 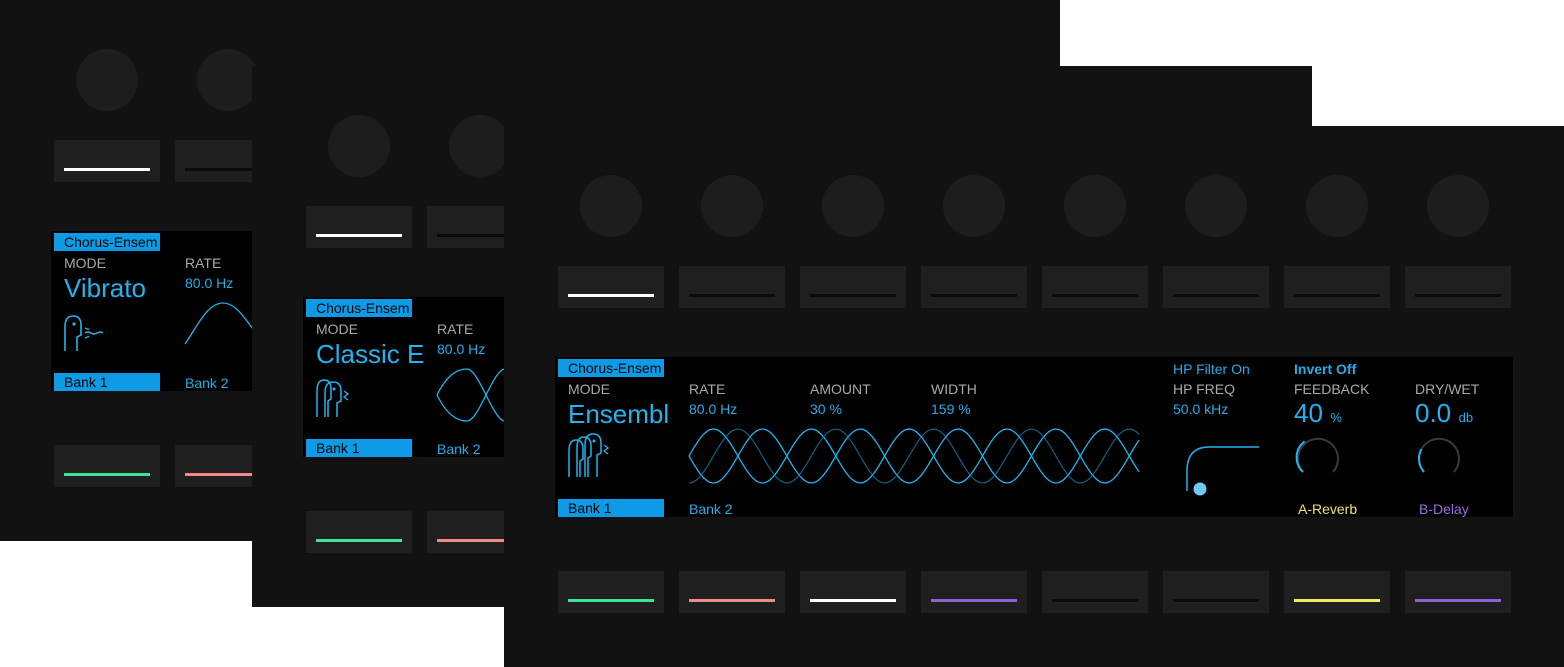 I want to click on drywet-number: 0.0, so click(x=1433, y=413).